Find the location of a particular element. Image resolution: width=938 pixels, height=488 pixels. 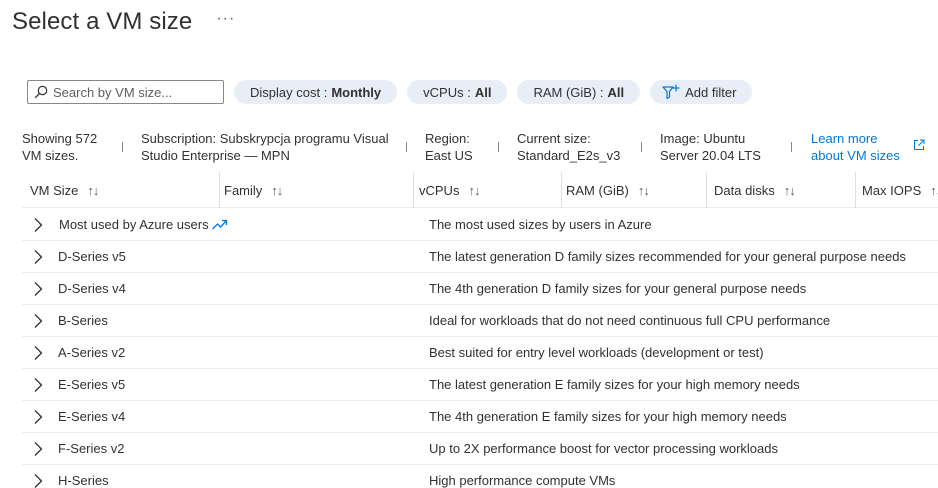

image-line-2: Server 20.04 LTS is located at coordinates (710, 155).